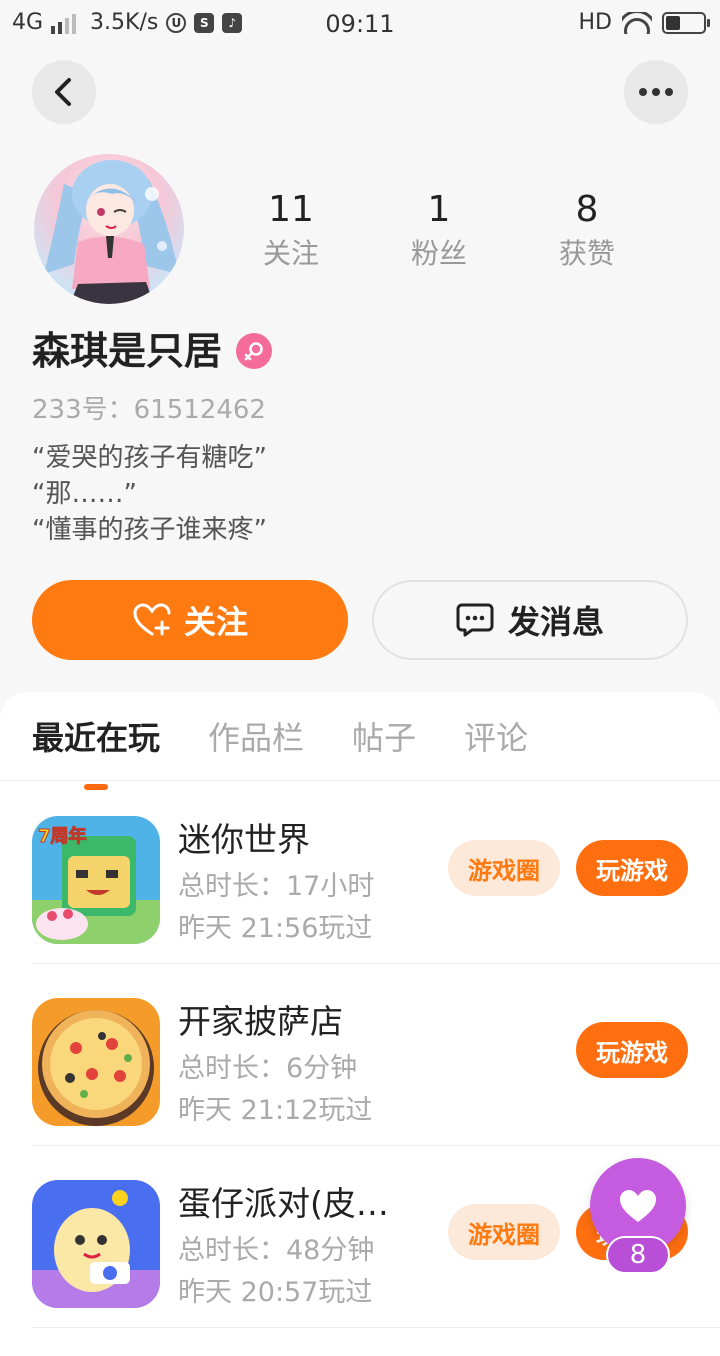 This screenshot has height=1356, width=720. Describe the element at coordinates (111, 232) in the screenshot. I see `avatar-illustration` at that location.